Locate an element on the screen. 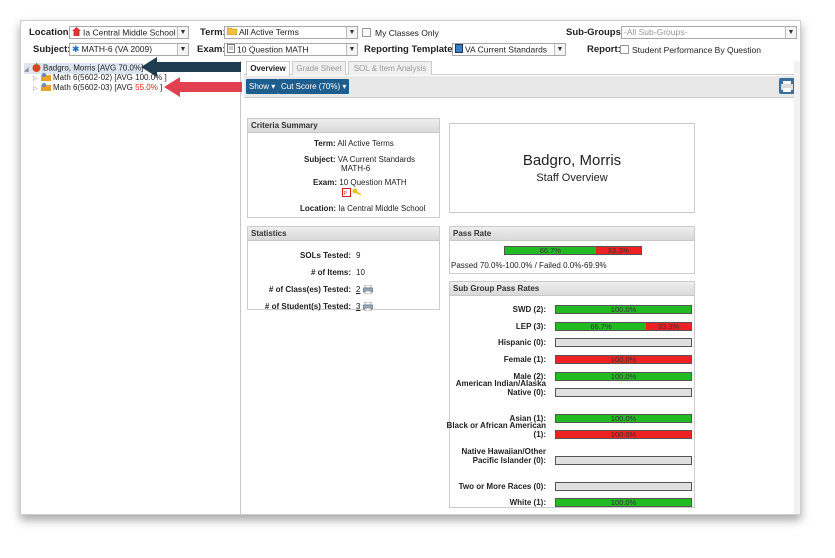 Image resolution: width=835 pixels, height=558 pixels. subgroup-label: Two or More Races (0): is located at coordinates (502, 486).